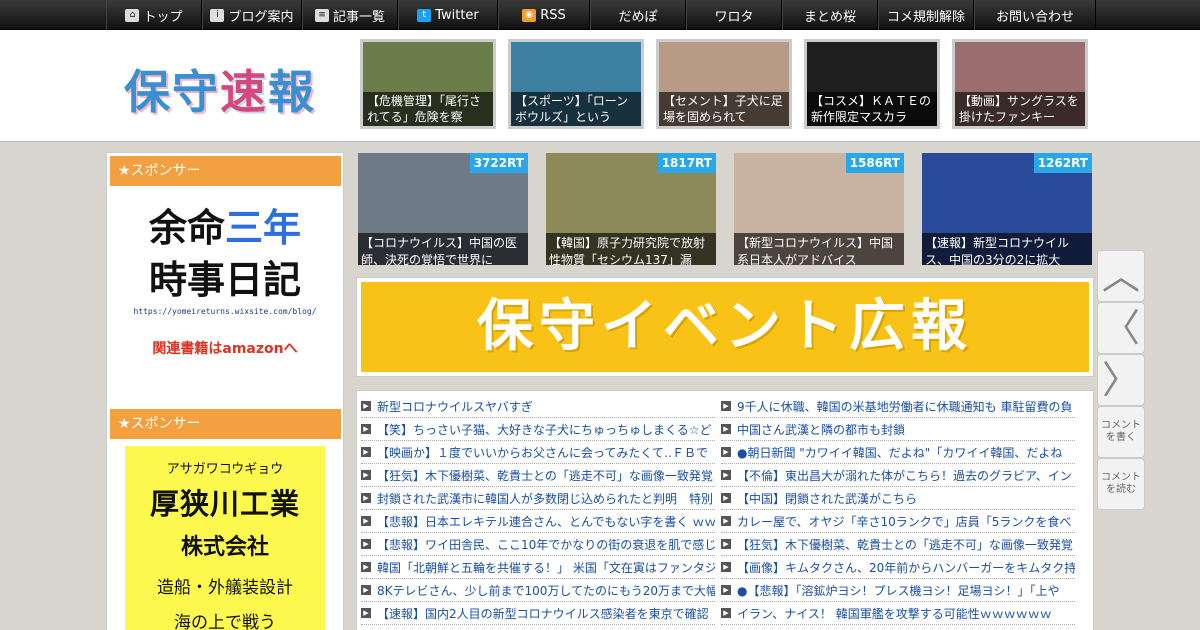  I want to click on article-link: イラン、ナイス！ 韓国軍艦を攻撃する可能性ｗｗｗｗｗｗ, so click(894, 613).